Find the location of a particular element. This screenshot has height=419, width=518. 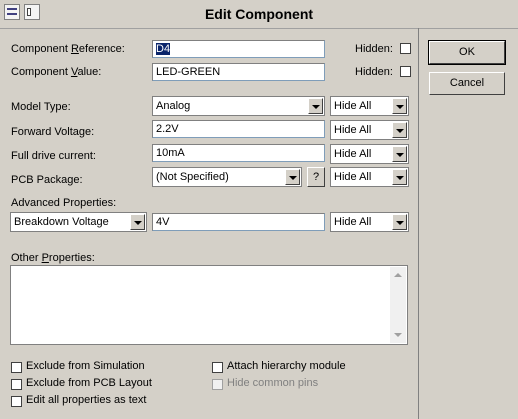

pcb-package-visibility-value: Hide All is located at coordinates (353, 177).